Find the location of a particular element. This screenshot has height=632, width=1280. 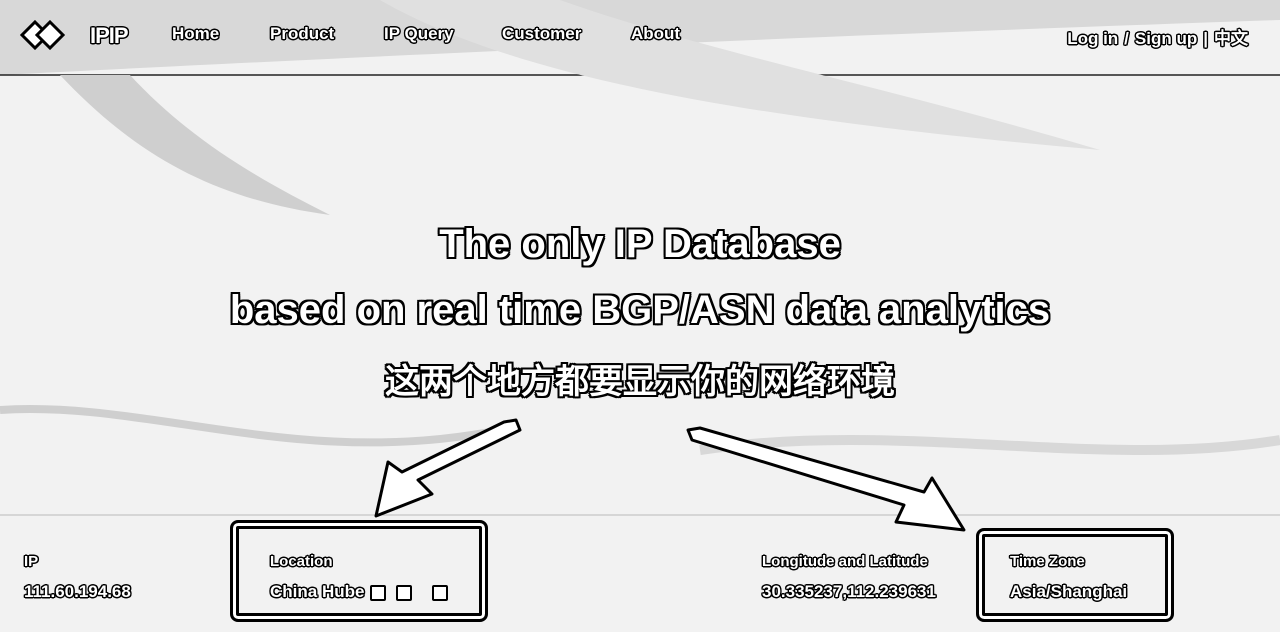

location-value: China Hube is located at coordinates (359, 592).